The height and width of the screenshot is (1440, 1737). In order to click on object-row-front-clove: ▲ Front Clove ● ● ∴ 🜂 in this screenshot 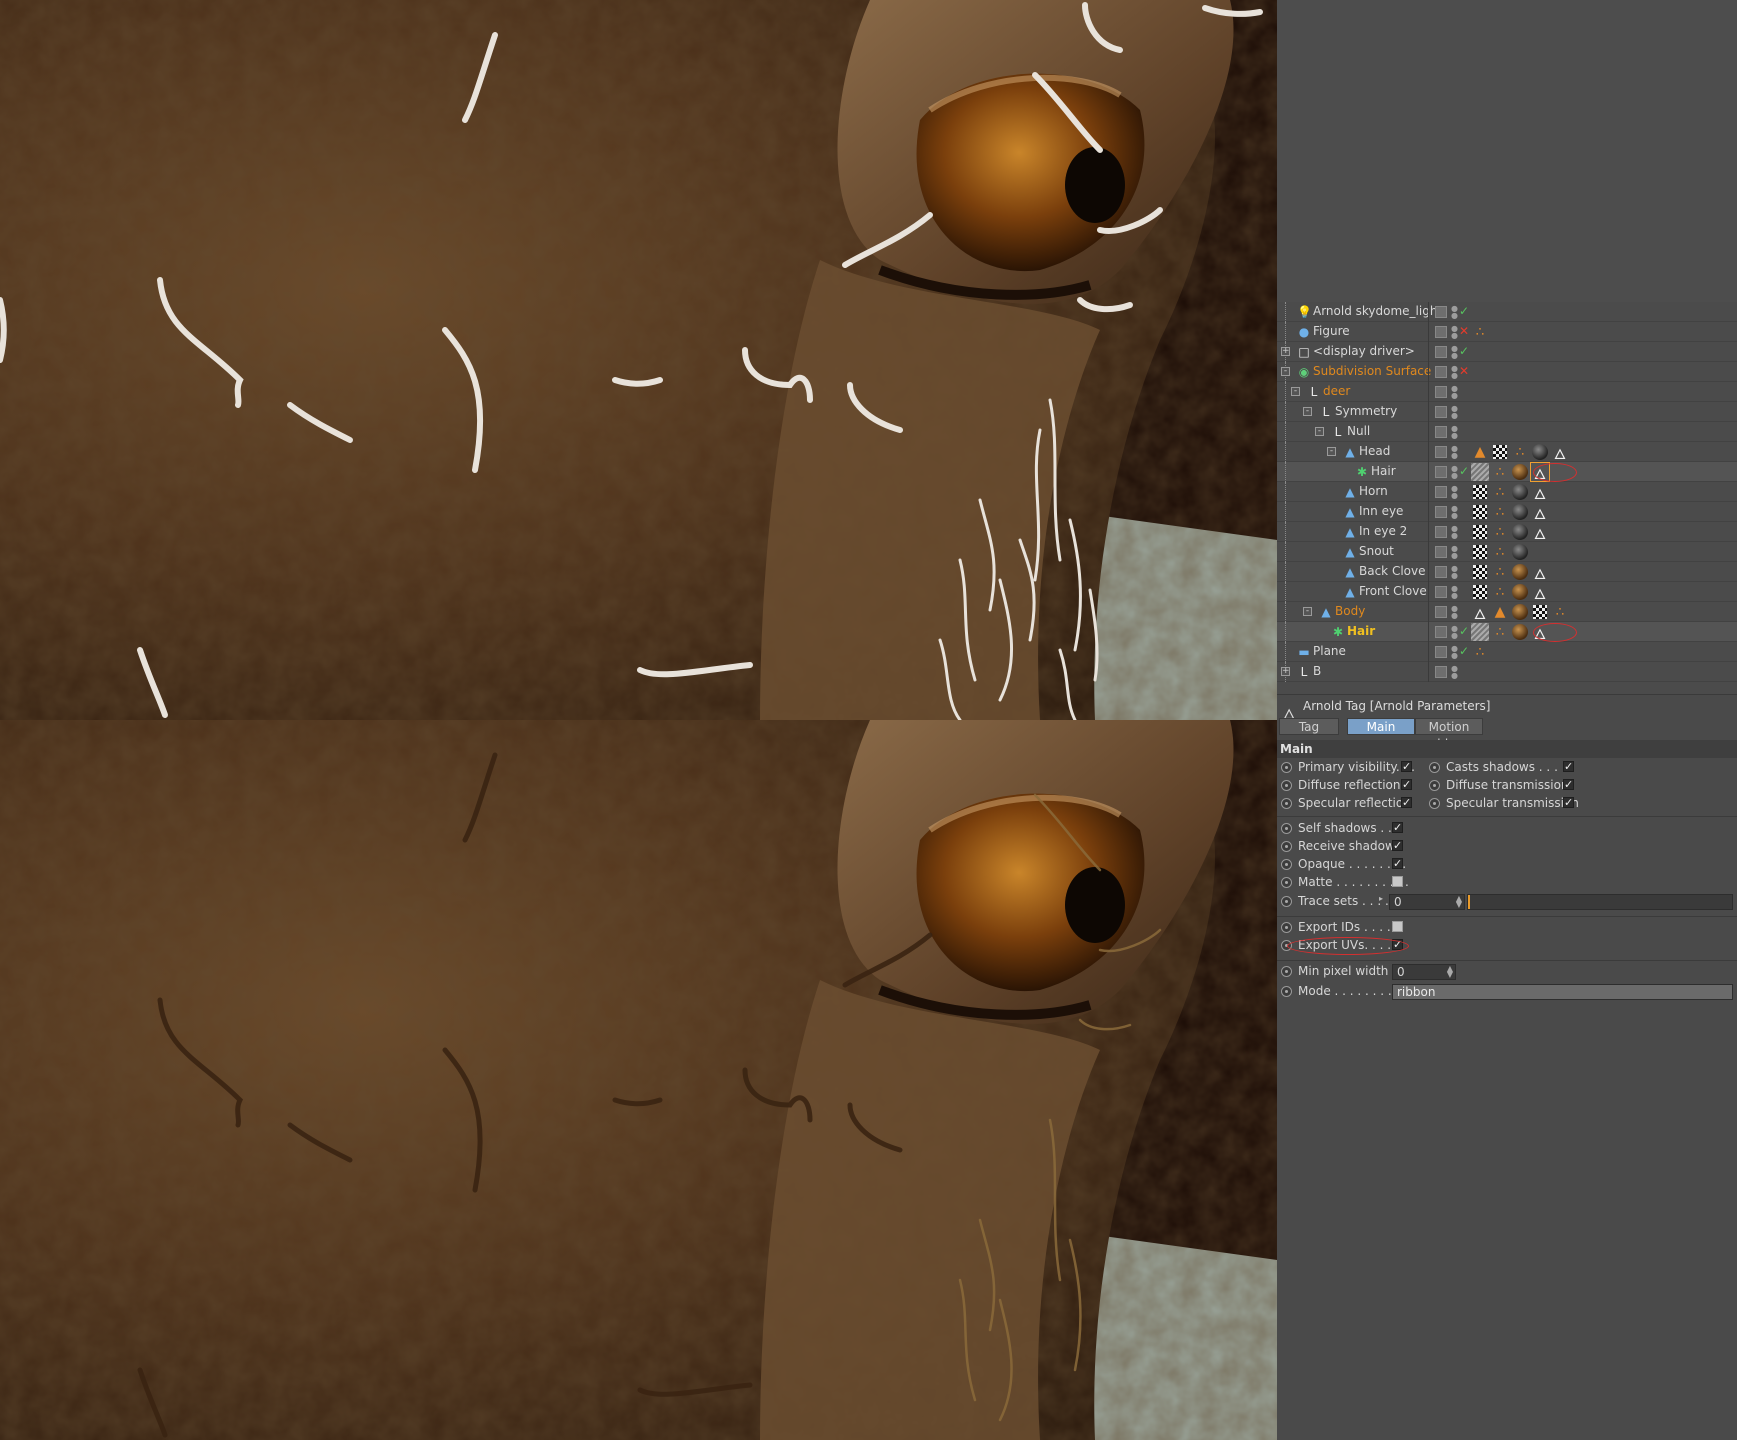, I will do `click(1507, 592)`.